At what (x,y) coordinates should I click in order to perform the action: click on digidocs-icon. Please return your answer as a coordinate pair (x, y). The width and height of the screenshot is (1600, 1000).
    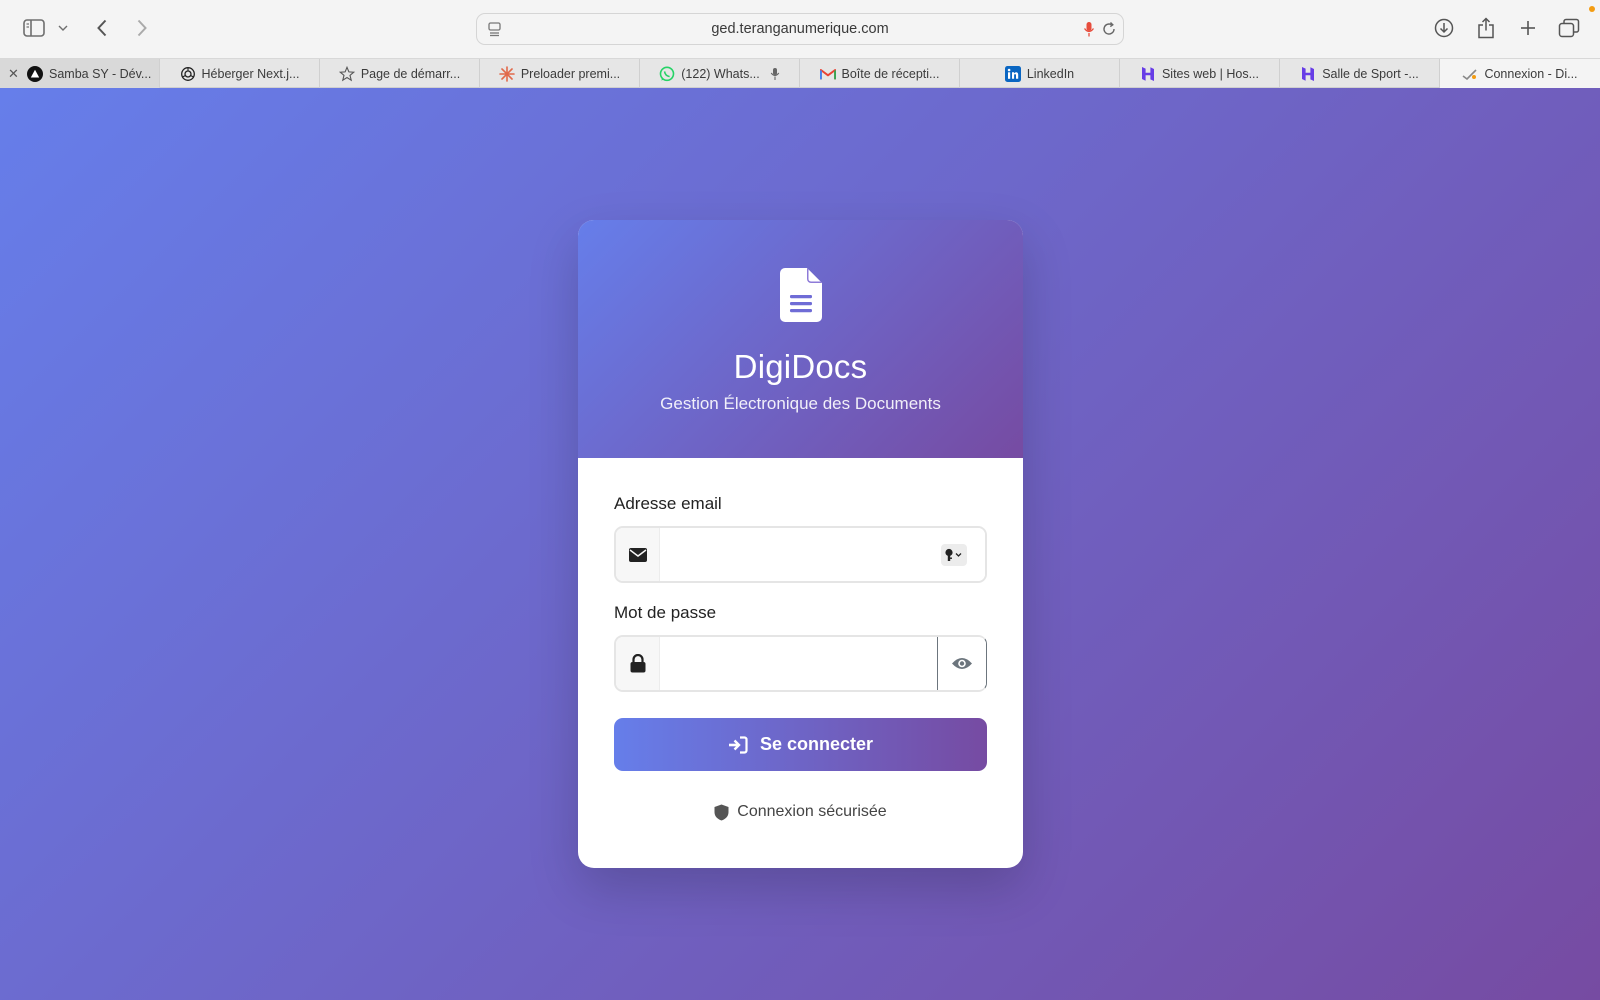
    Looking at the image, I should click on (1470, 74).